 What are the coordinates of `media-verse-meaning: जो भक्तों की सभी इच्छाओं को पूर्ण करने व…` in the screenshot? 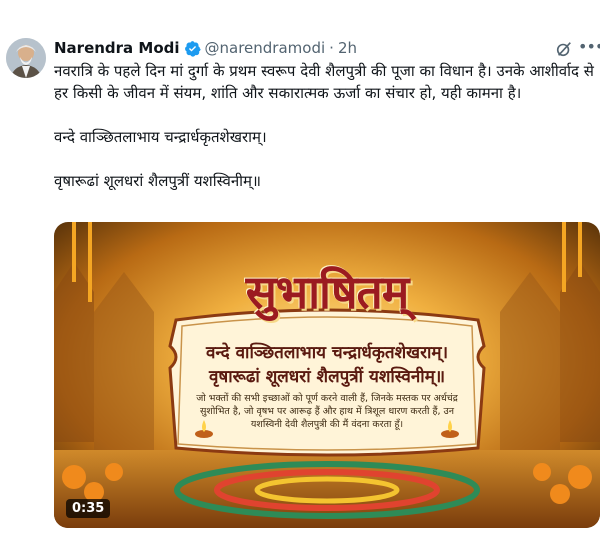 It's located at (327, 411).